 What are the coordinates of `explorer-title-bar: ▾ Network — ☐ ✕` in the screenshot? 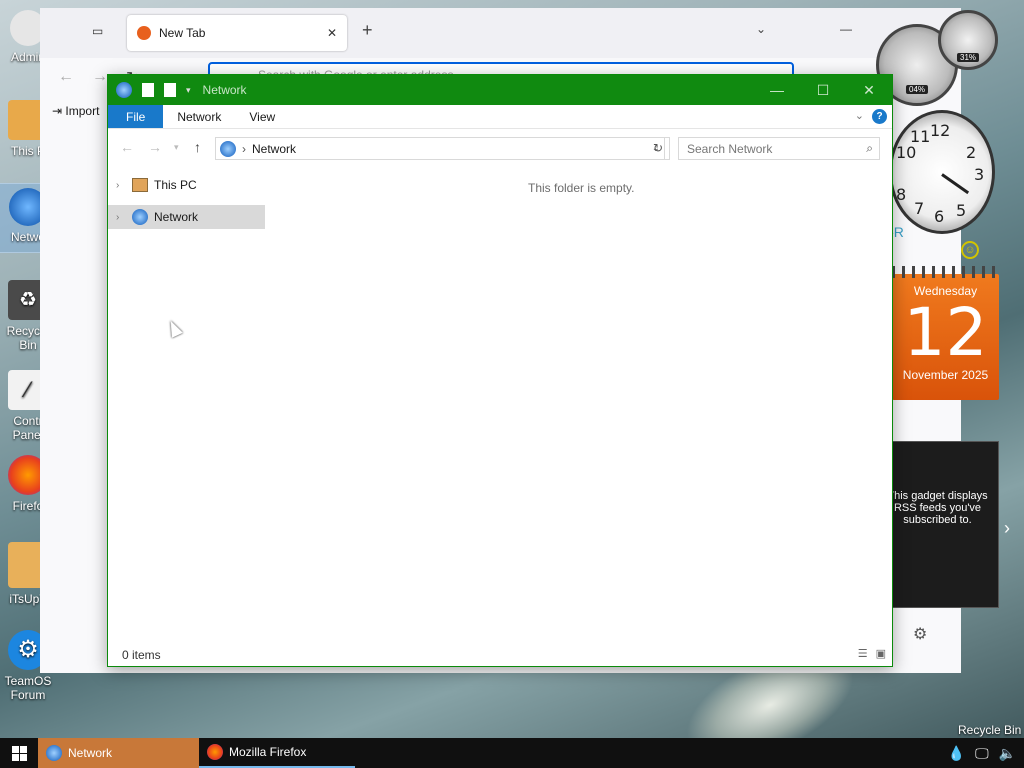 It's located at (500, 90).